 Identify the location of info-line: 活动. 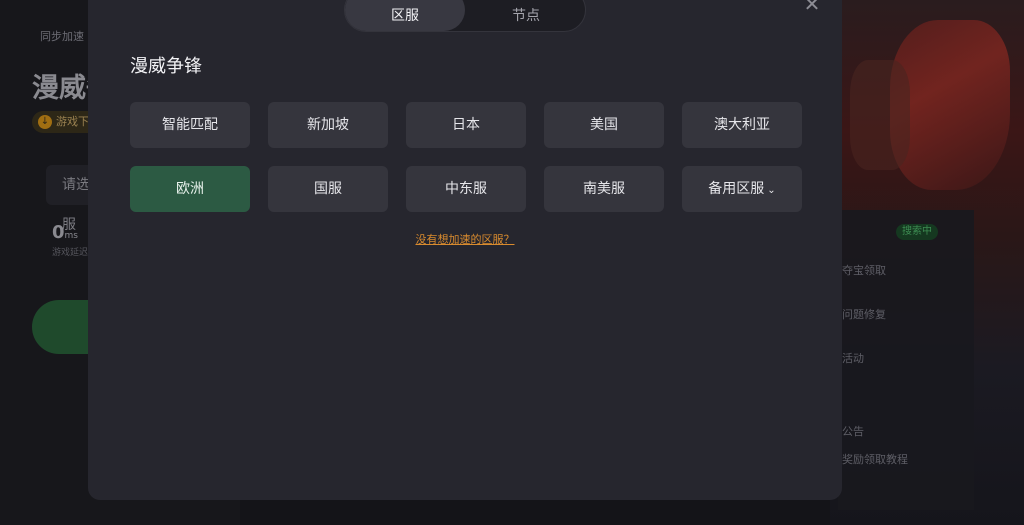
(853, 358).